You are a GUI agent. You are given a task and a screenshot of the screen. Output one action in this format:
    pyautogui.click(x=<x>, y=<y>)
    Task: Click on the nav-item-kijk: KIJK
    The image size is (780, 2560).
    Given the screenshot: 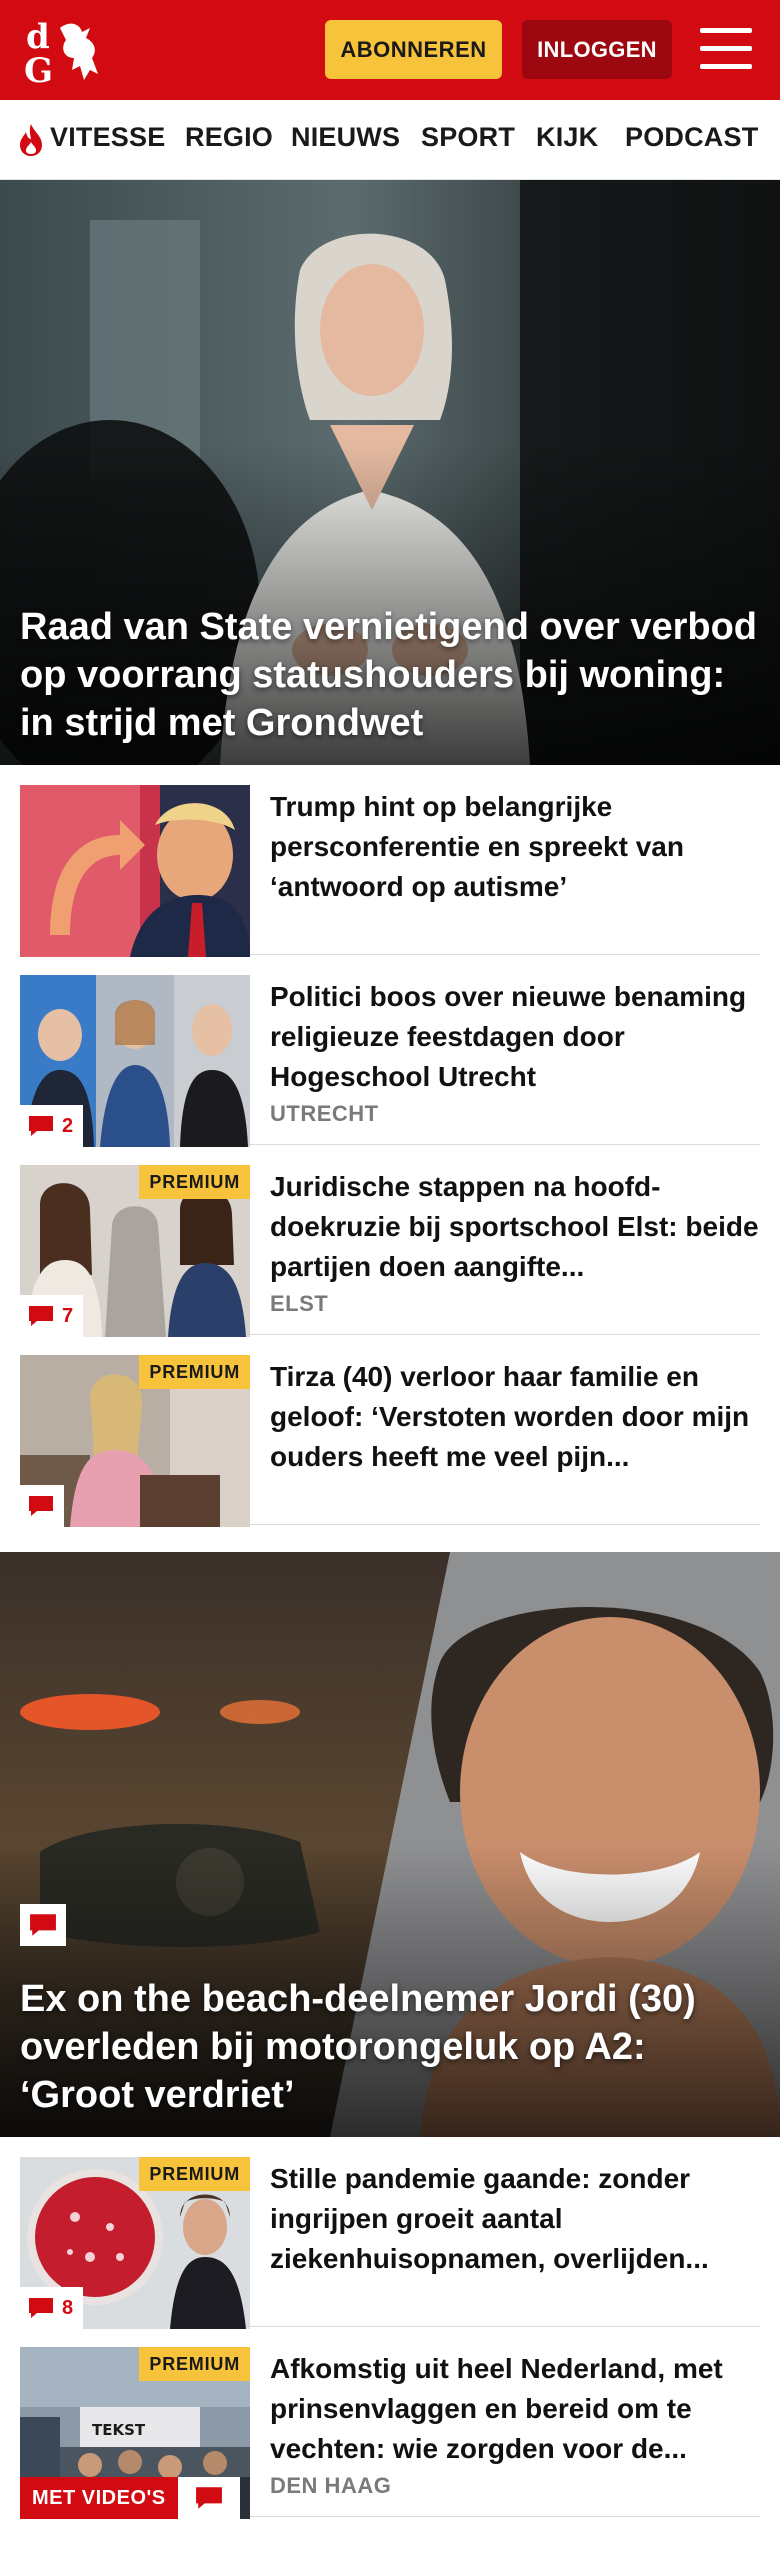 What is the action you would take?
    pyautogui.click(x=567, y=137)
    